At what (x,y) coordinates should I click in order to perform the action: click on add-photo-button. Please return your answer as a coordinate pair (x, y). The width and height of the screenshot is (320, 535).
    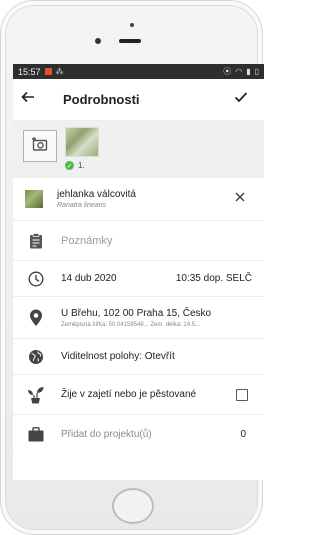
    Looking at the image, I should click on (40, 146).